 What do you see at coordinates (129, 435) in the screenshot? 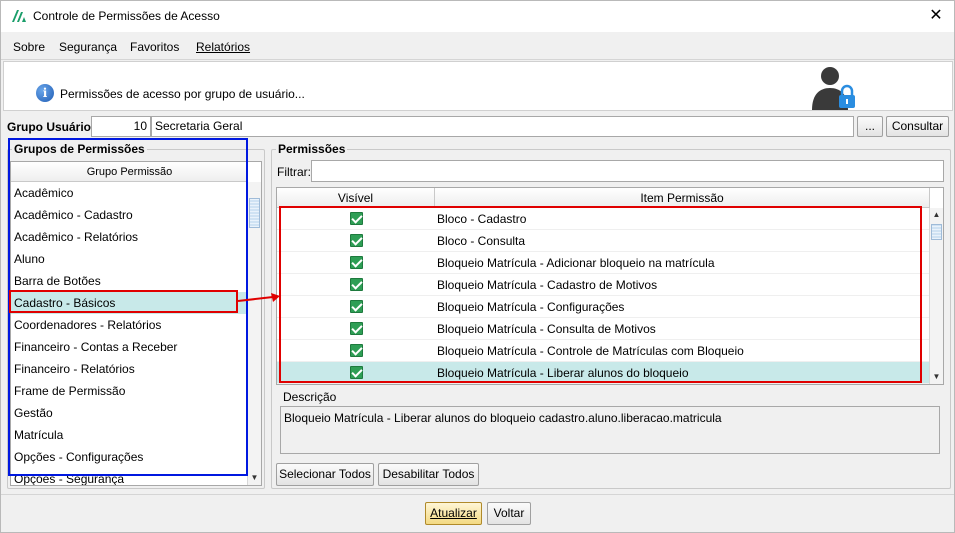
I see `grupo-list-item: Matrícula` at bounding box center [129, 435].